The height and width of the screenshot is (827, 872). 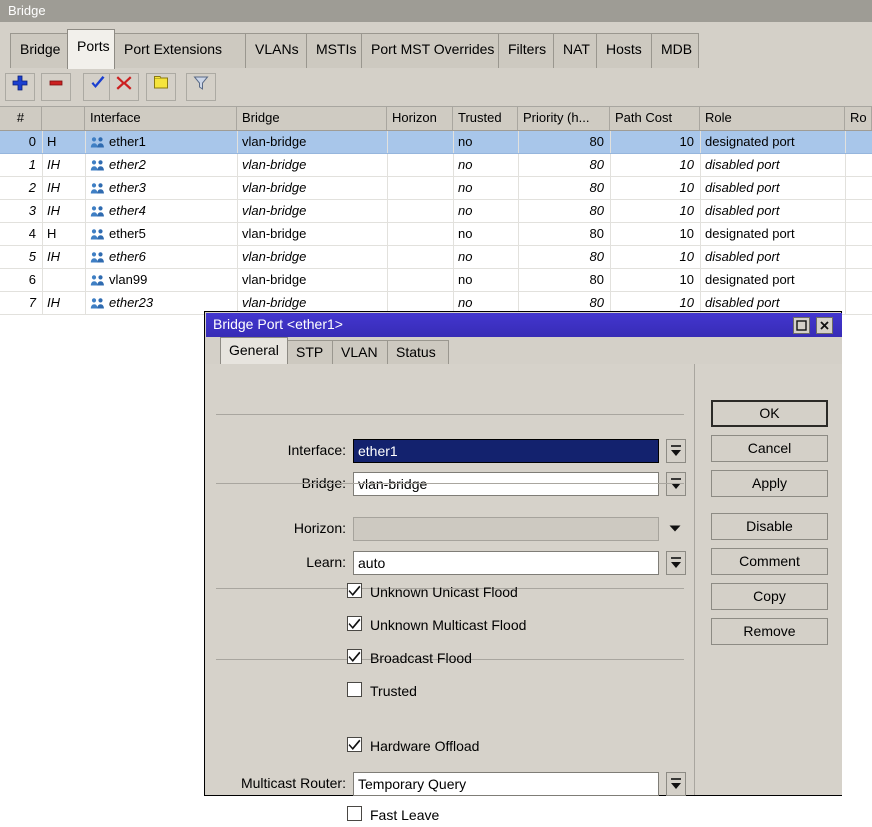 What do you see at coordinates (63, 280) in the screenshot?
I see `cell-flags` at bounding box center [63, 280].